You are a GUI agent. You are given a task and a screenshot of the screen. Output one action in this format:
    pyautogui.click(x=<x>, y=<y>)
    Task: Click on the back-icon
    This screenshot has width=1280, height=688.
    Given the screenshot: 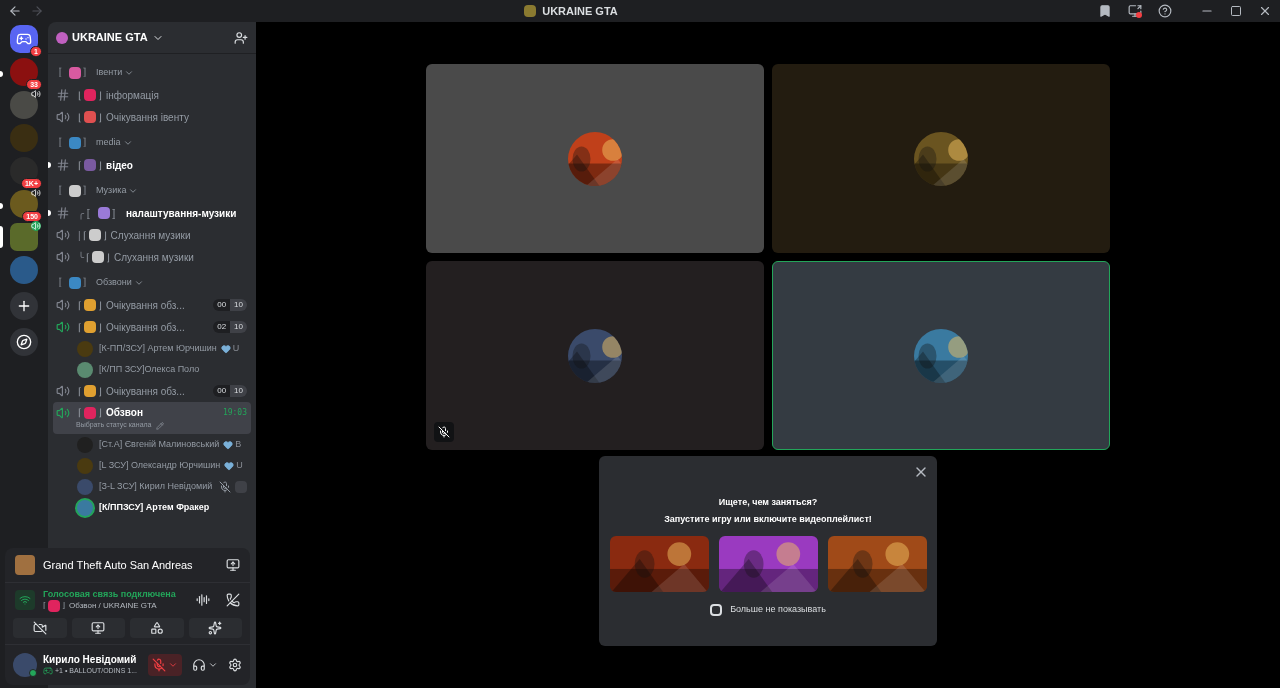 What is the action you would take?
    pyautogui.click(x=15, y=11)
    